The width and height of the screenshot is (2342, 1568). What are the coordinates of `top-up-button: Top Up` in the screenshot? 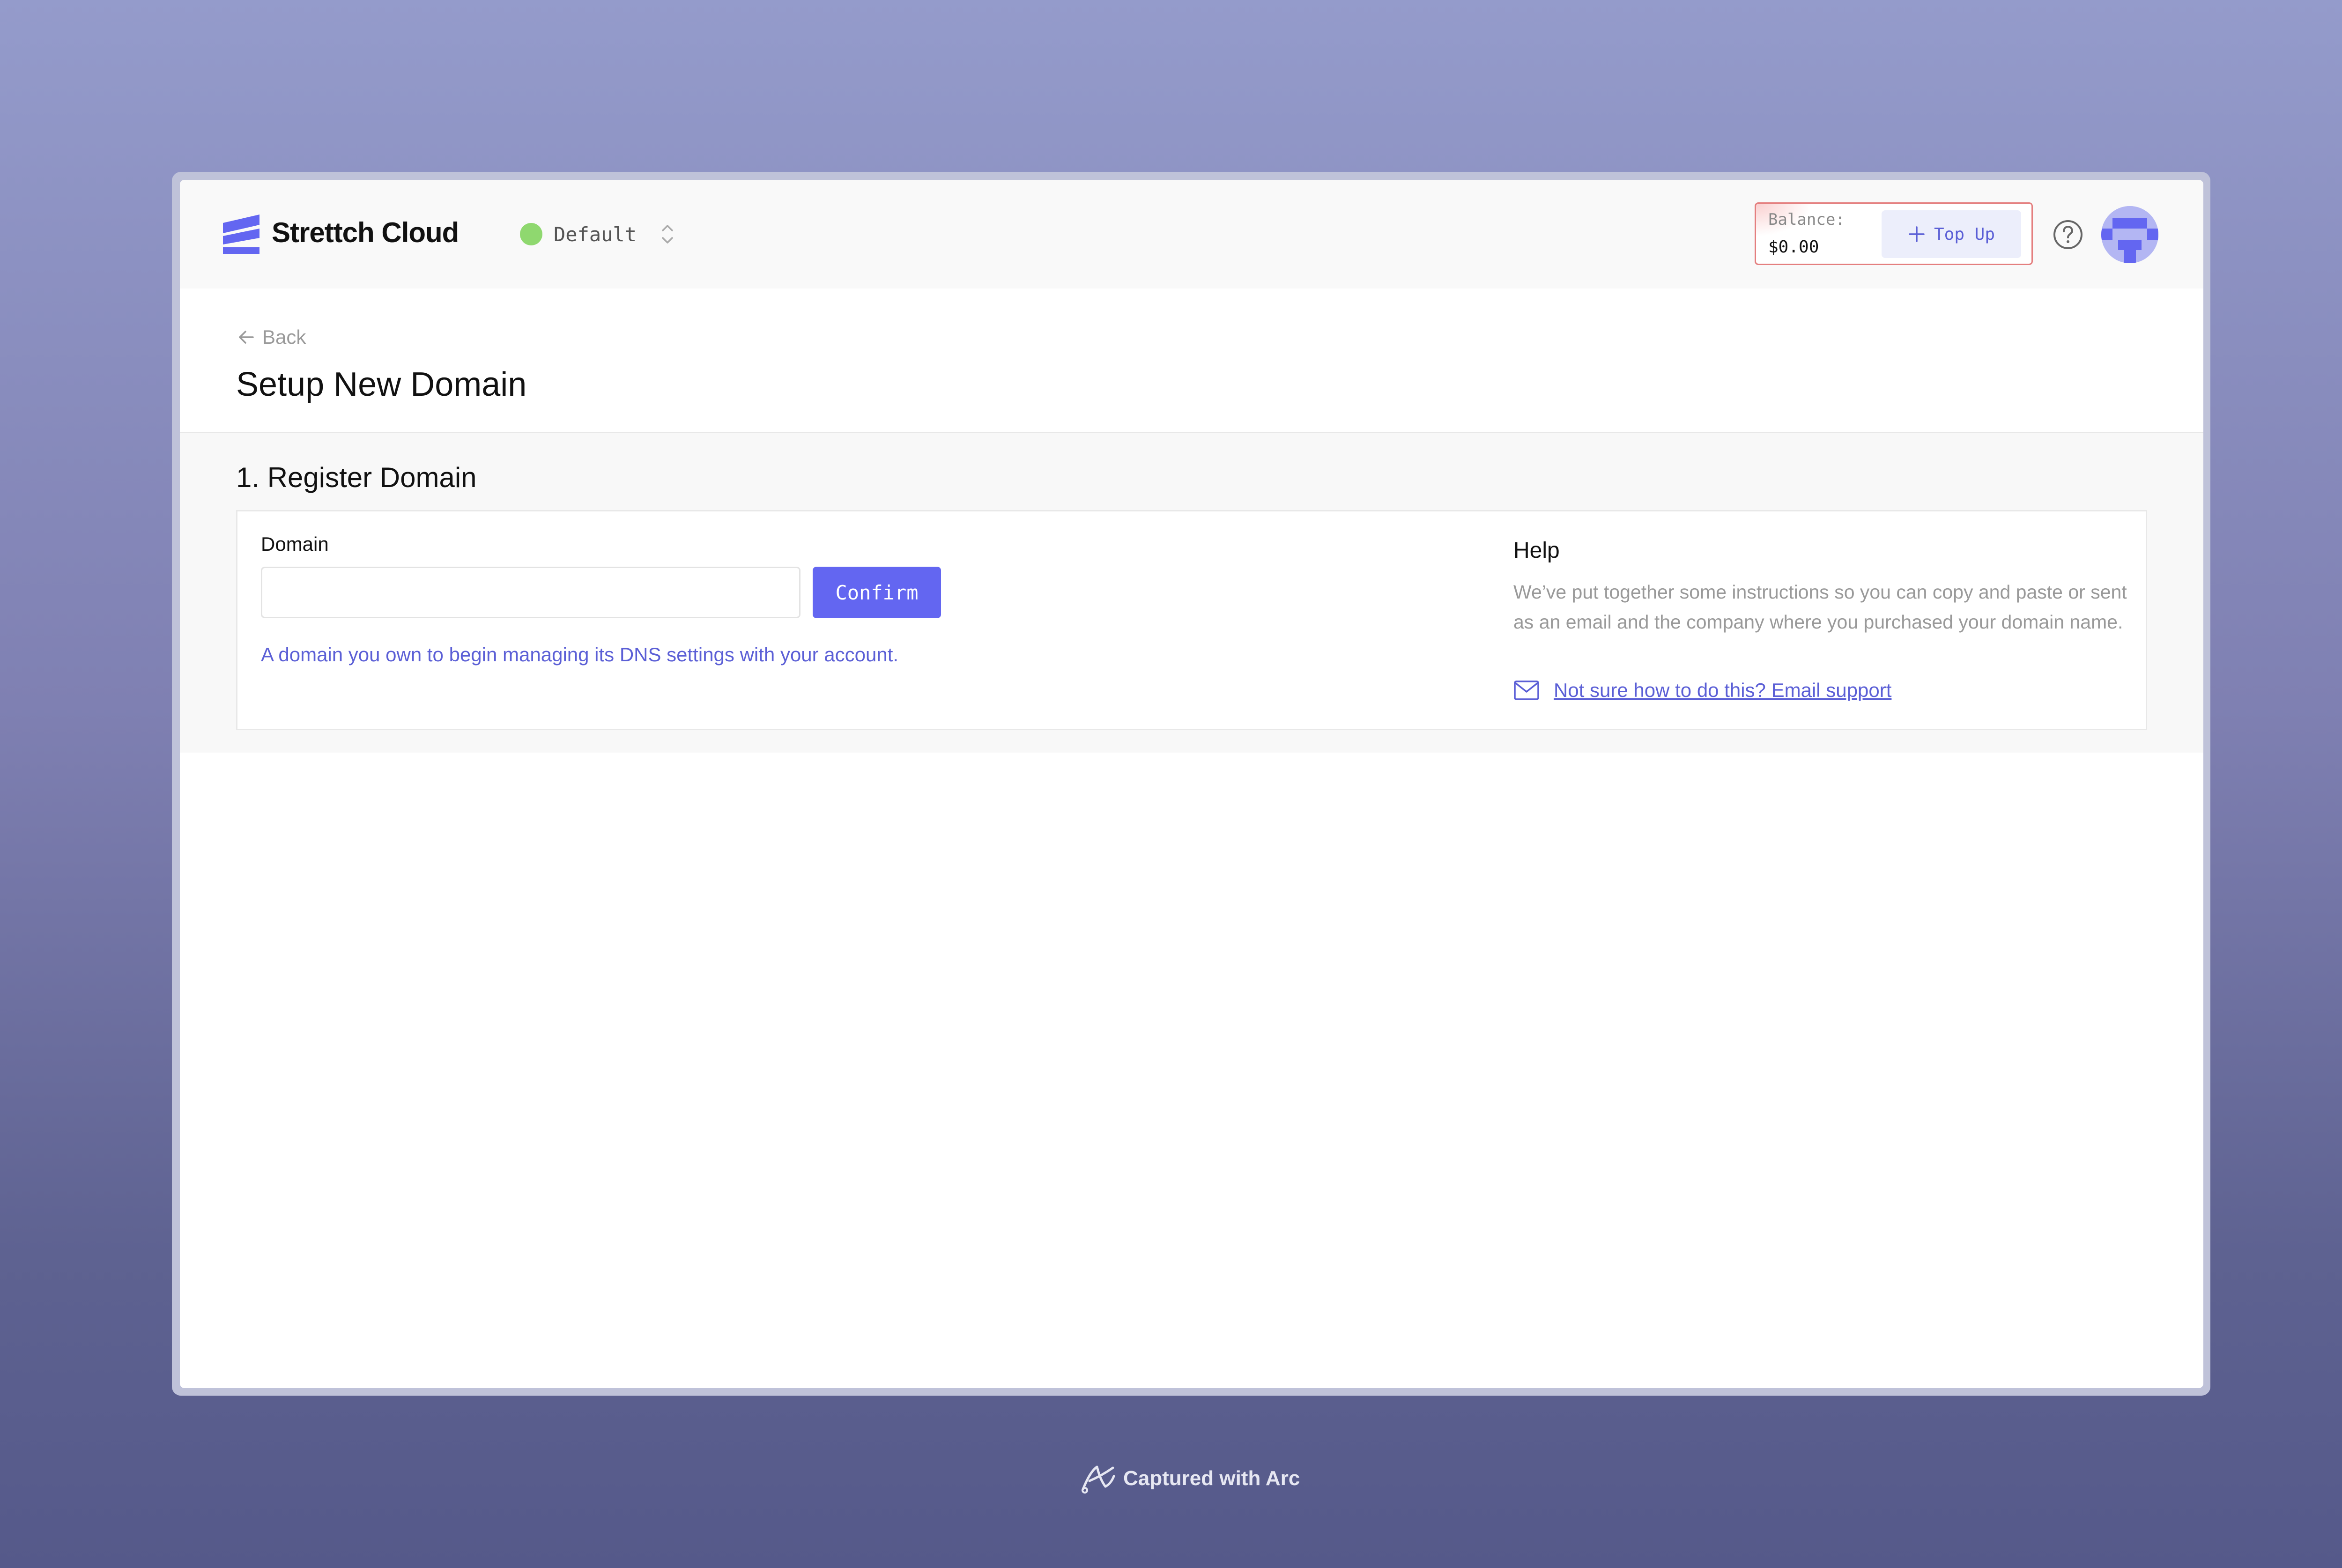 It's located at (1951, 234).